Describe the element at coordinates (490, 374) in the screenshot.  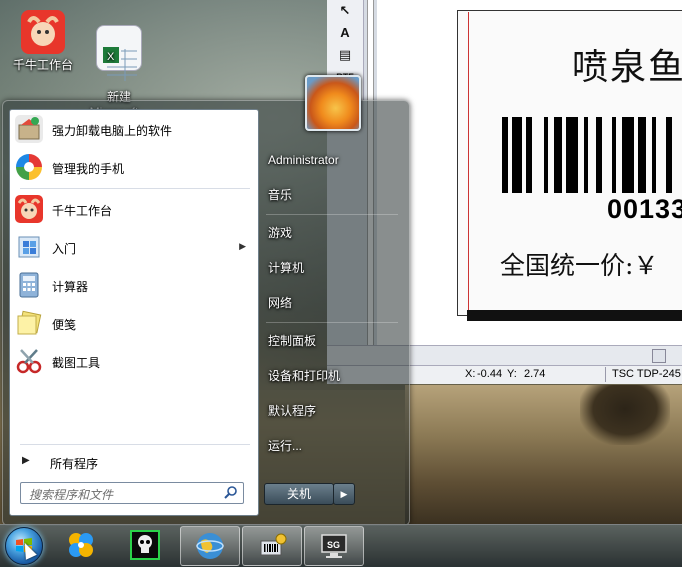
I see `status-x-value: -0.44` at that location.